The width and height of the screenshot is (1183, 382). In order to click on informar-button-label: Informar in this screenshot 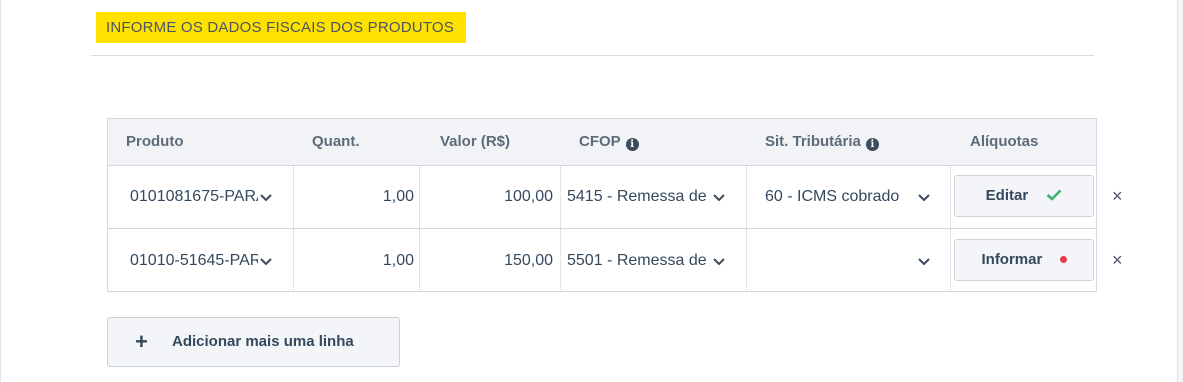, I will do `click(1012, 259)`.